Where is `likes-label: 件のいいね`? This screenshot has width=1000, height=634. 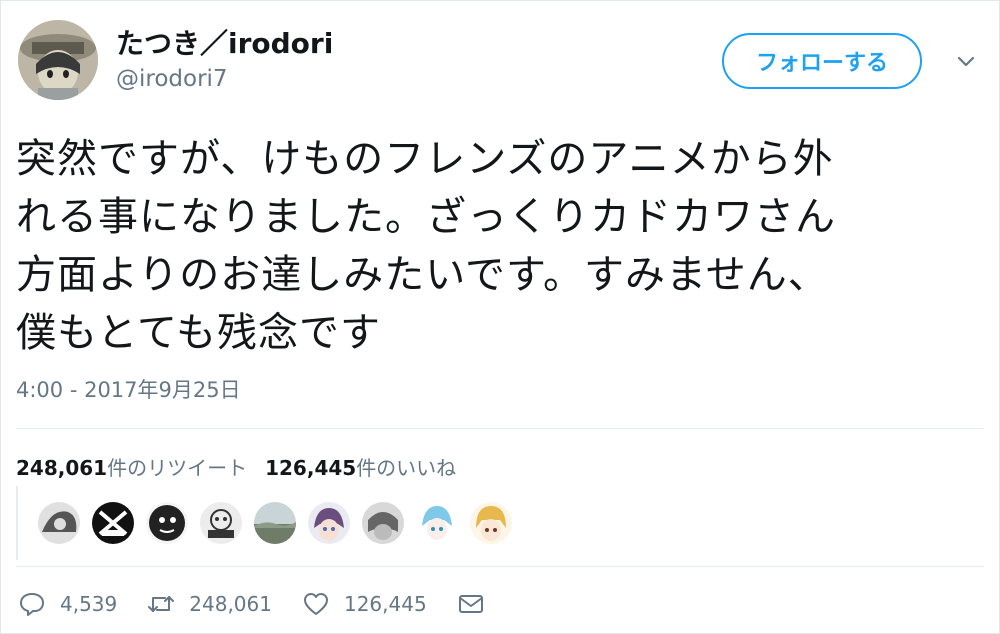
likes-label: 件のいいね is located at coordinates (406, 468).